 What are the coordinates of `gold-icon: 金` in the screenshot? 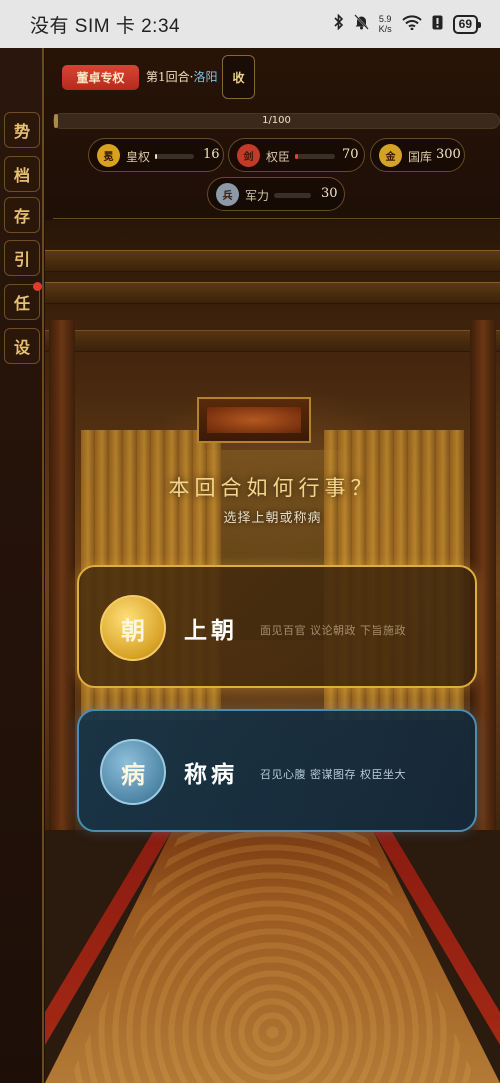 It's located at (390, 155).